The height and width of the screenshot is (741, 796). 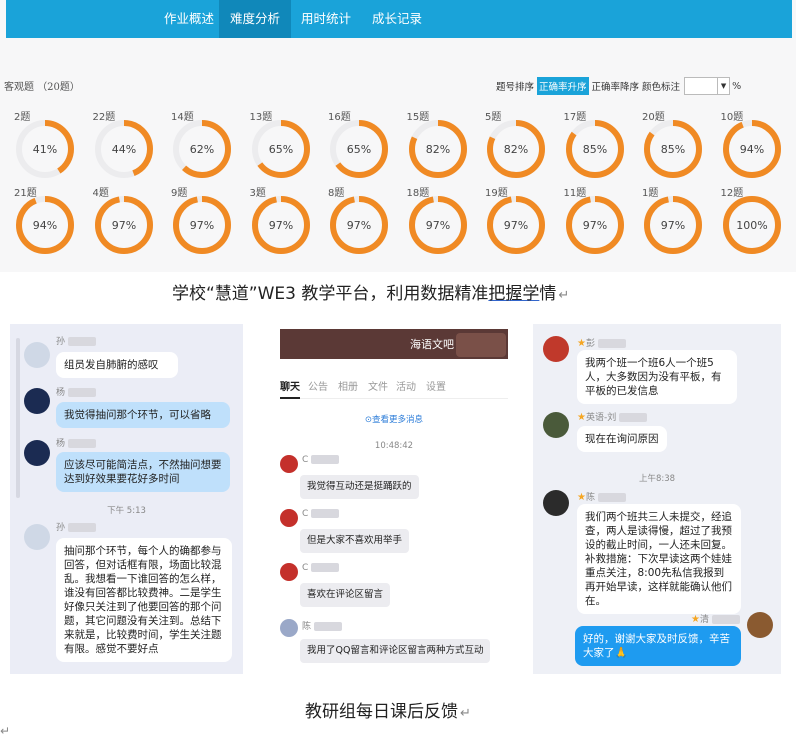 I want to click on accuracy-ring: 13题 65%, so click(x=280, y=143).